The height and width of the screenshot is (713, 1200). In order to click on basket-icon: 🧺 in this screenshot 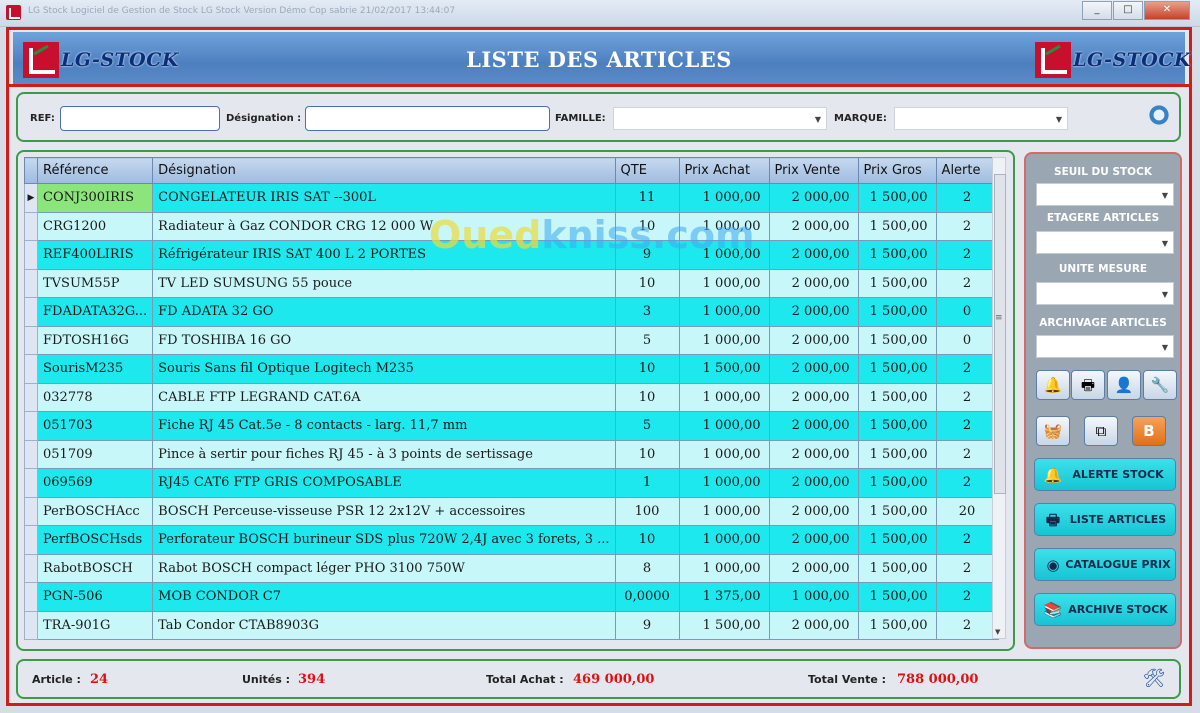, I will do `click(1053, 431)`.